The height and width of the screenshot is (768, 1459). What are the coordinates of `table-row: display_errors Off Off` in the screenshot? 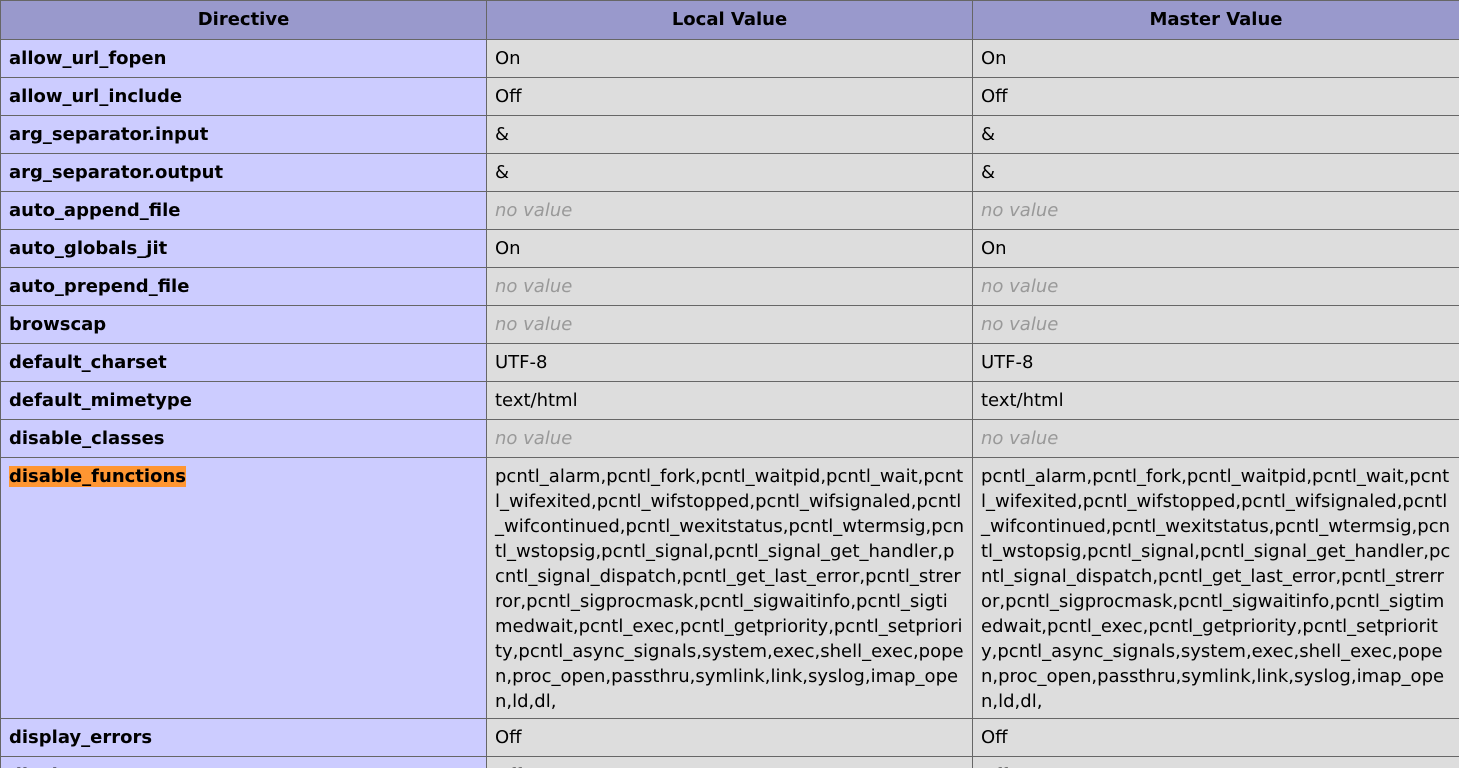 It's located at (729, 737).